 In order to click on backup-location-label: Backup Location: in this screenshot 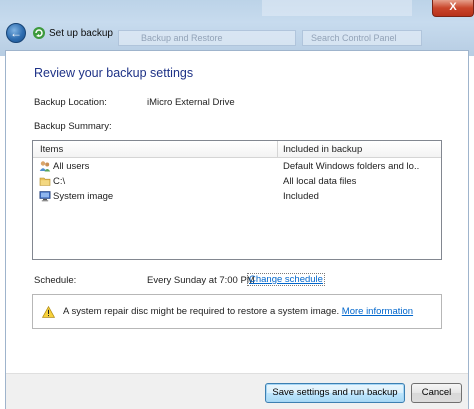, I will do `click(70, 102)`.